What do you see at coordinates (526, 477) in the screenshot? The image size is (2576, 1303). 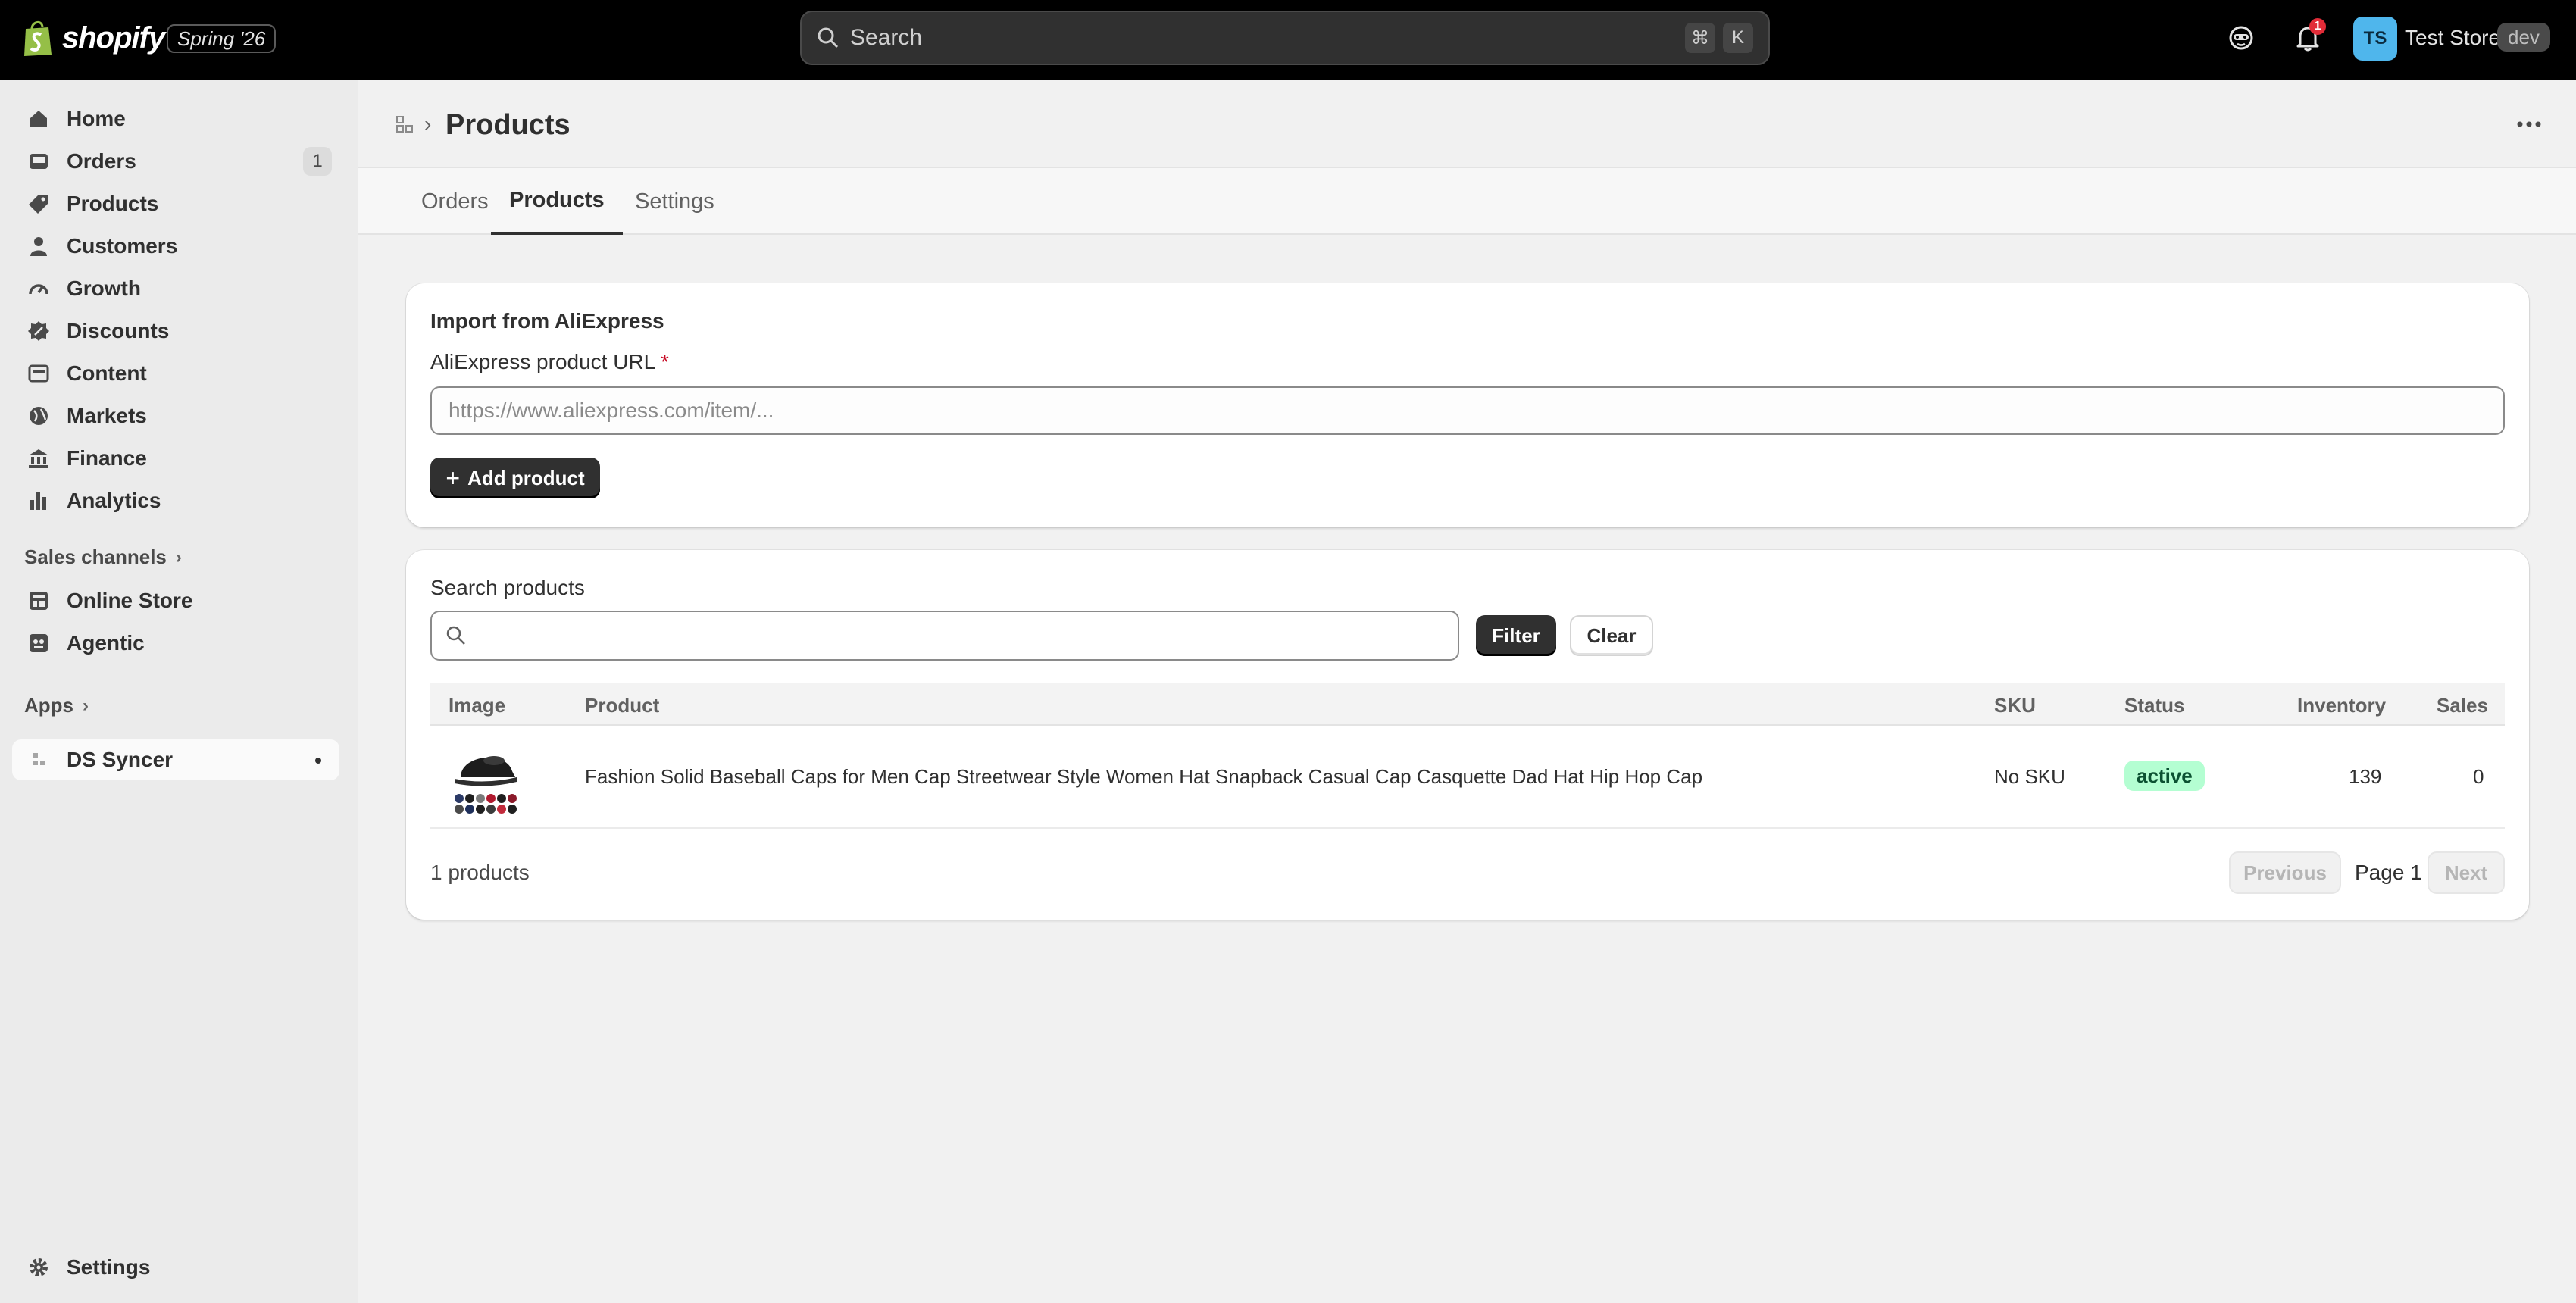 I see `add-product-label: Add product` at bounding box center [526, 477].